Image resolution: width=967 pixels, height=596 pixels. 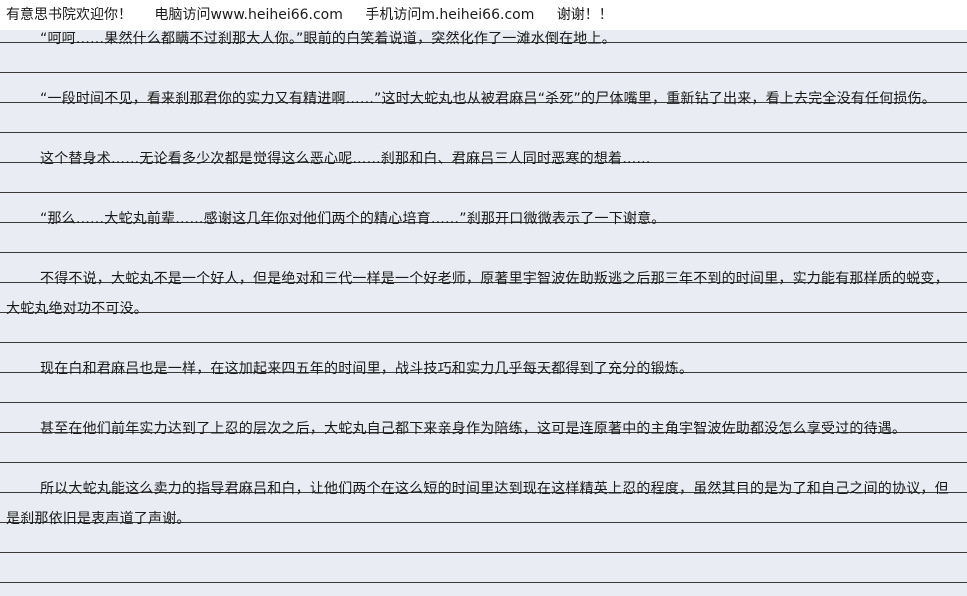 What do you see at coordinates (450, 15) in the screenshot?
I see `mobile-visit-text: 手机访问m.heihei66.com` at bounding box center [450, 15].